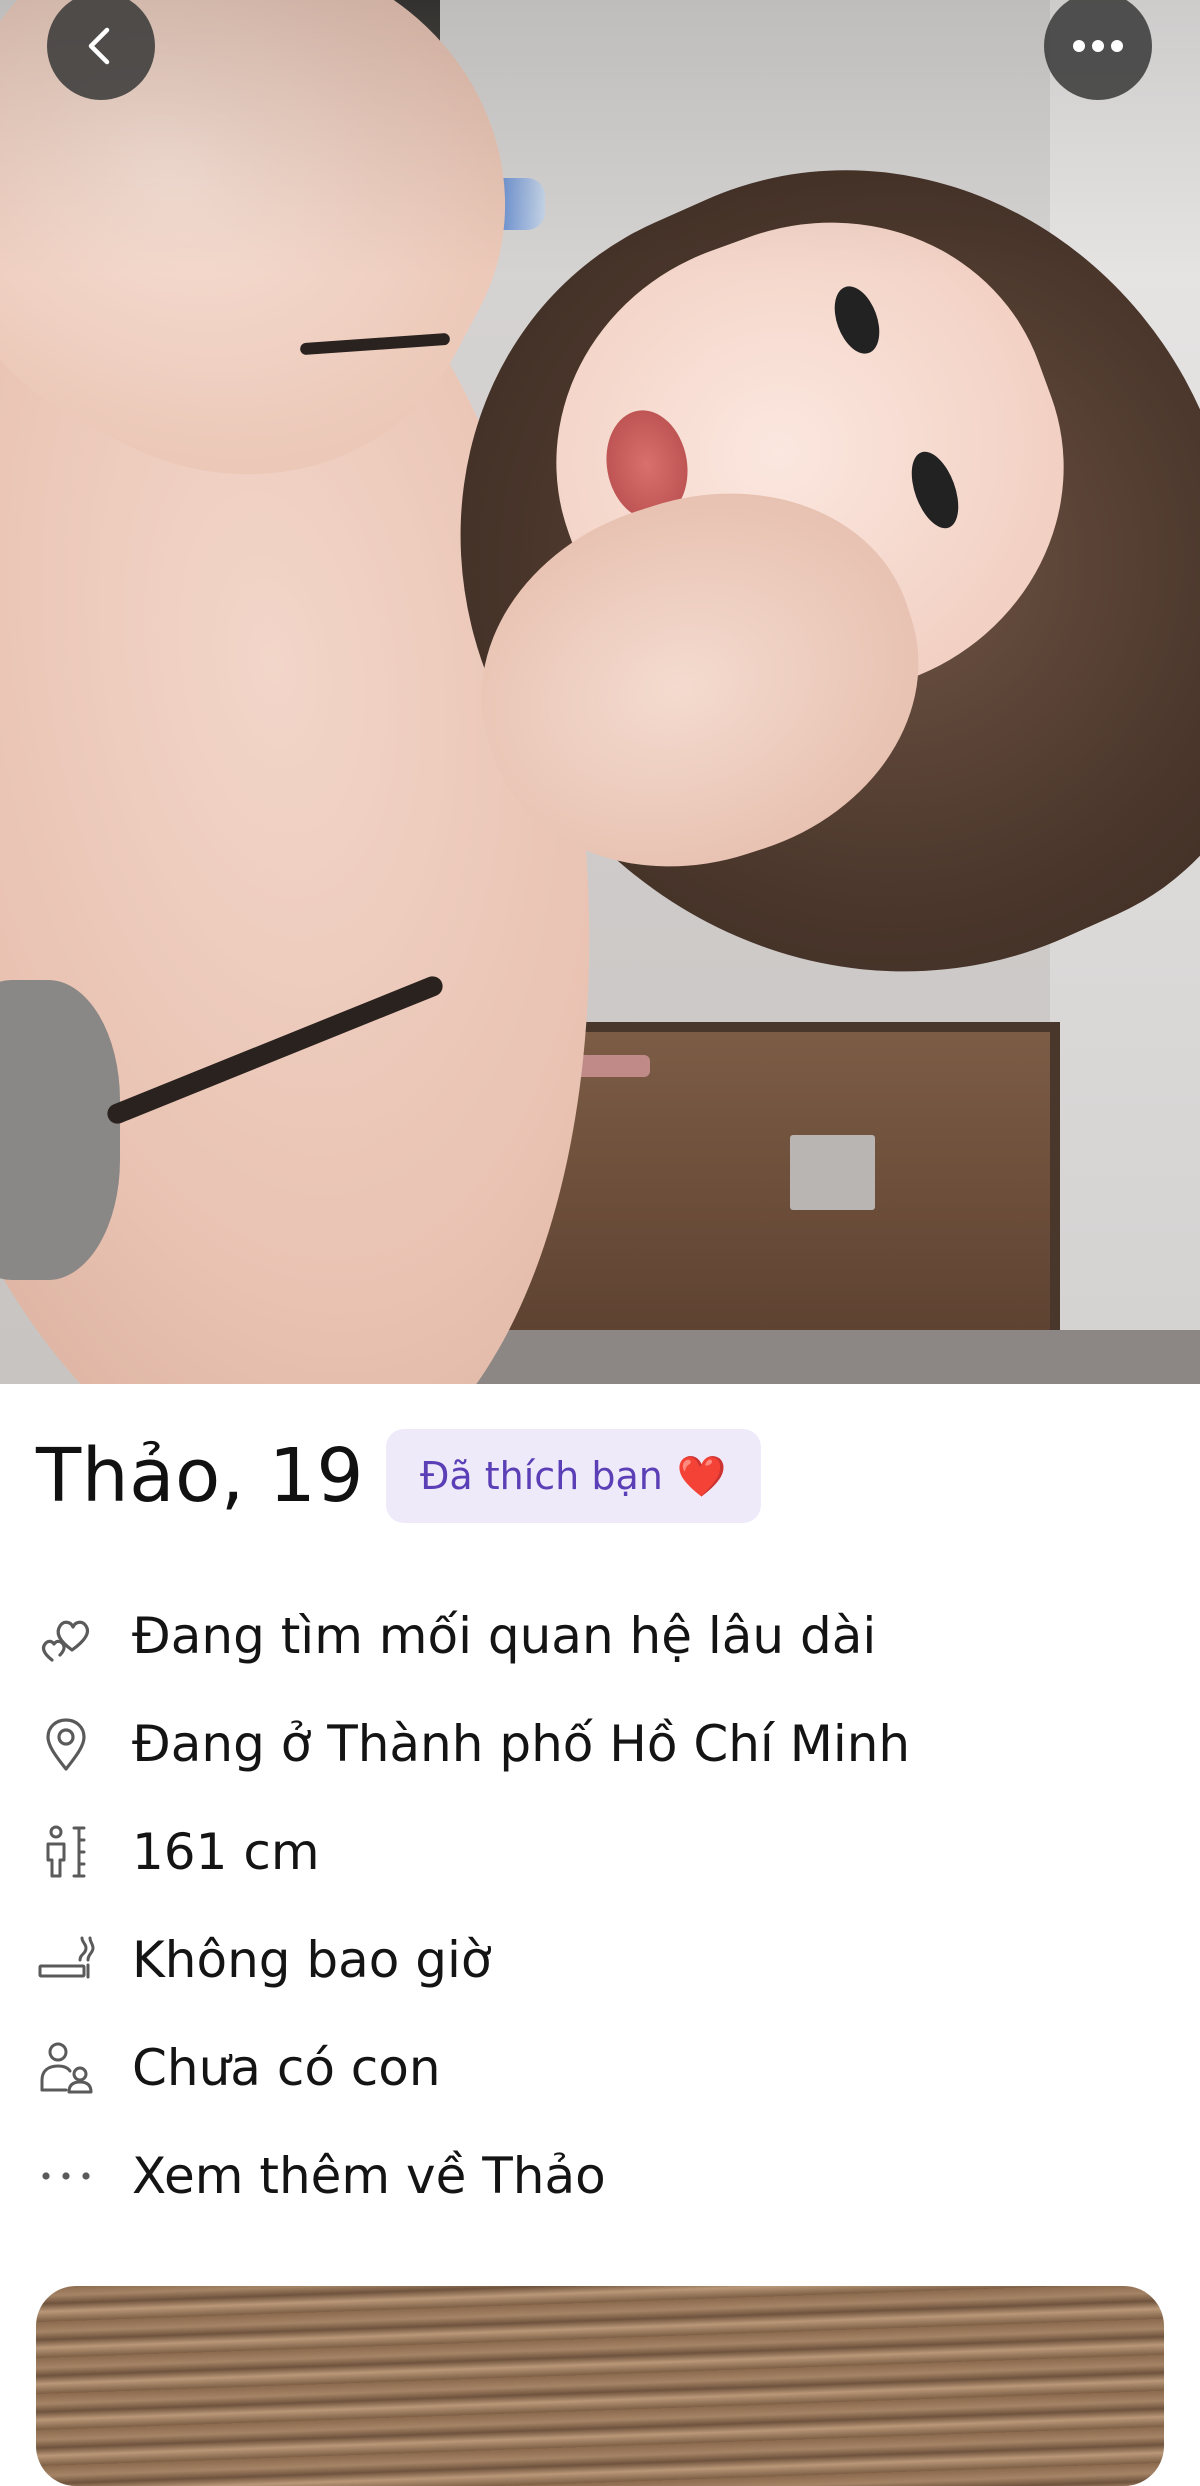 The width and height of the screenshot is (1200, 2486). I want to click on next-photo-card, so click(600, 2386).